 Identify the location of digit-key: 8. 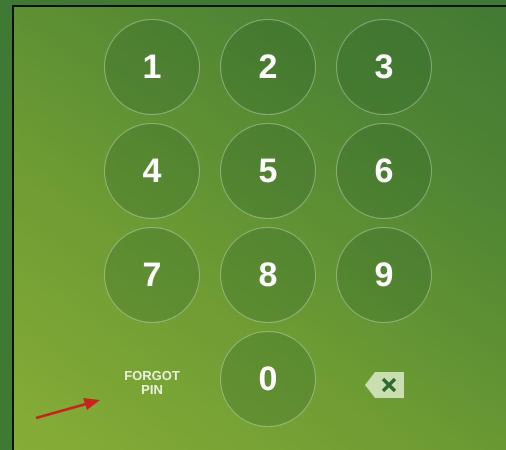
(268, 275).